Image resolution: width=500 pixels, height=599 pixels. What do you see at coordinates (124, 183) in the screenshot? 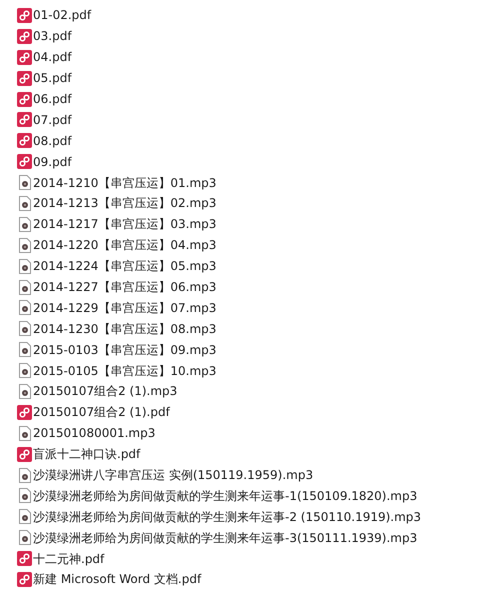
I see `file-name: 2014-1210【串宫压运】01.mp3` at bounding box center [124, 183].